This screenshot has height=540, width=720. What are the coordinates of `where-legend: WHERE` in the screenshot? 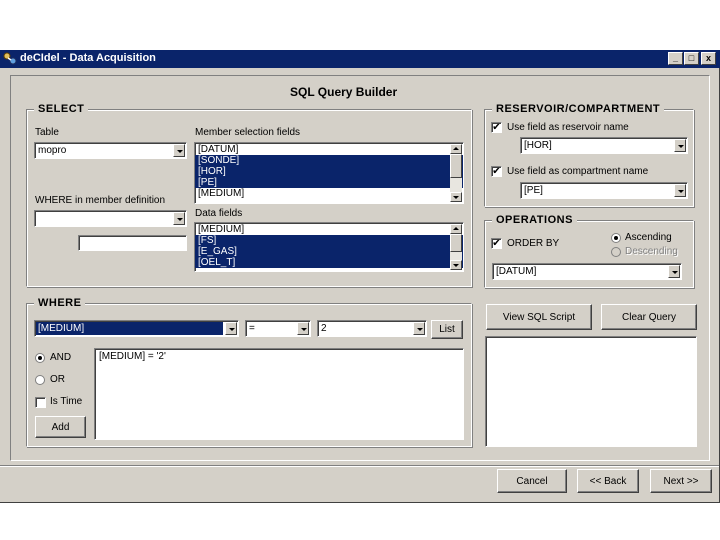 It's located at (60, 303).